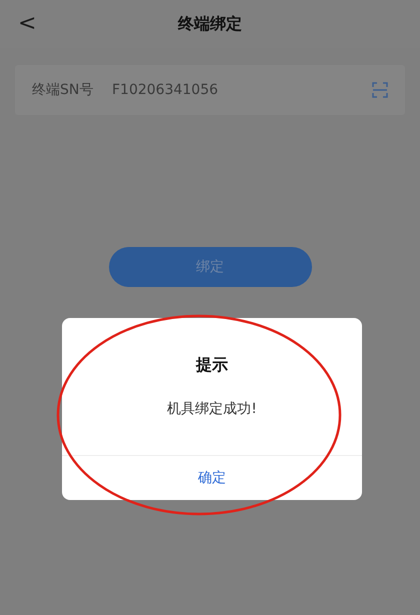  I want to click on page-title: 终端绑定, so click(210, 24).